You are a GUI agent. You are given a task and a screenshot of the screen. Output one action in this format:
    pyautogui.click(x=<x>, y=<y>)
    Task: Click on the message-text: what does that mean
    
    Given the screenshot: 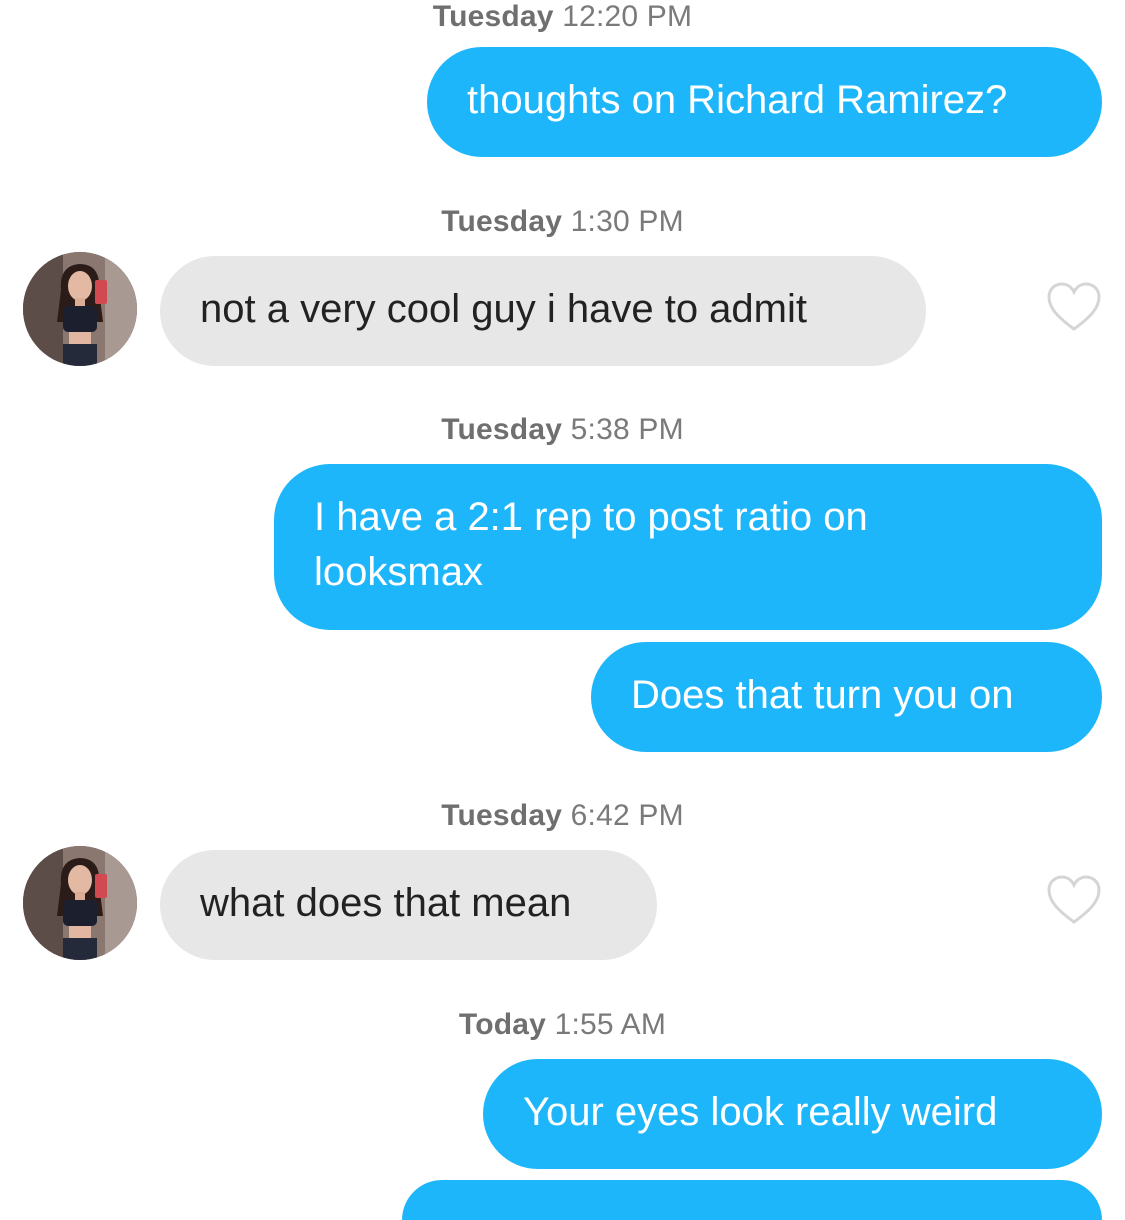 What is the action you would take?
    pyautogui.click(x=386, y=903)
    